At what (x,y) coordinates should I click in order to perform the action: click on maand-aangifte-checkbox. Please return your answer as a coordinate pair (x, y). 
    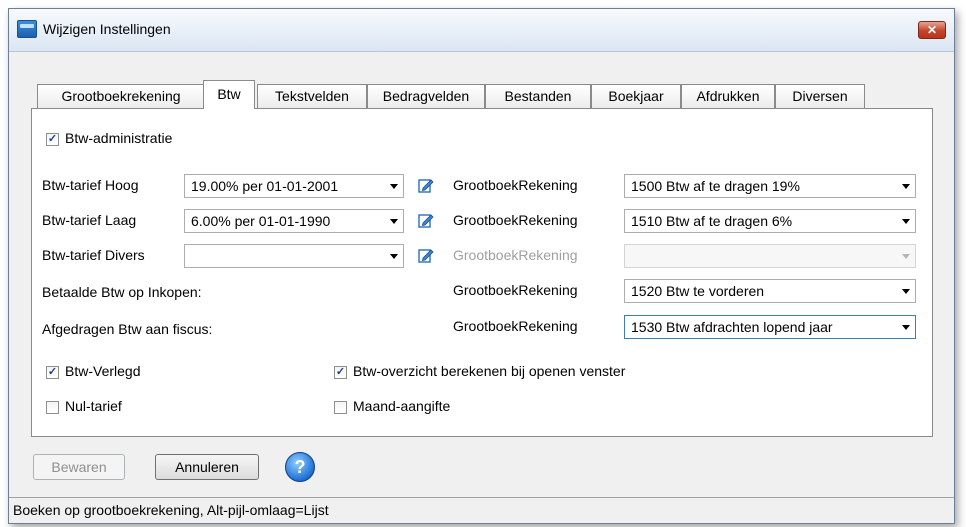
    Looking at the image, I should click on (340, 407).